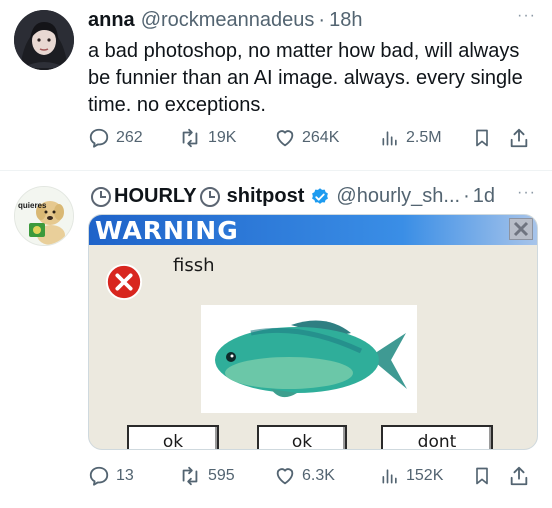  I want to click on ok-button-second: ok, so click(302, 437).